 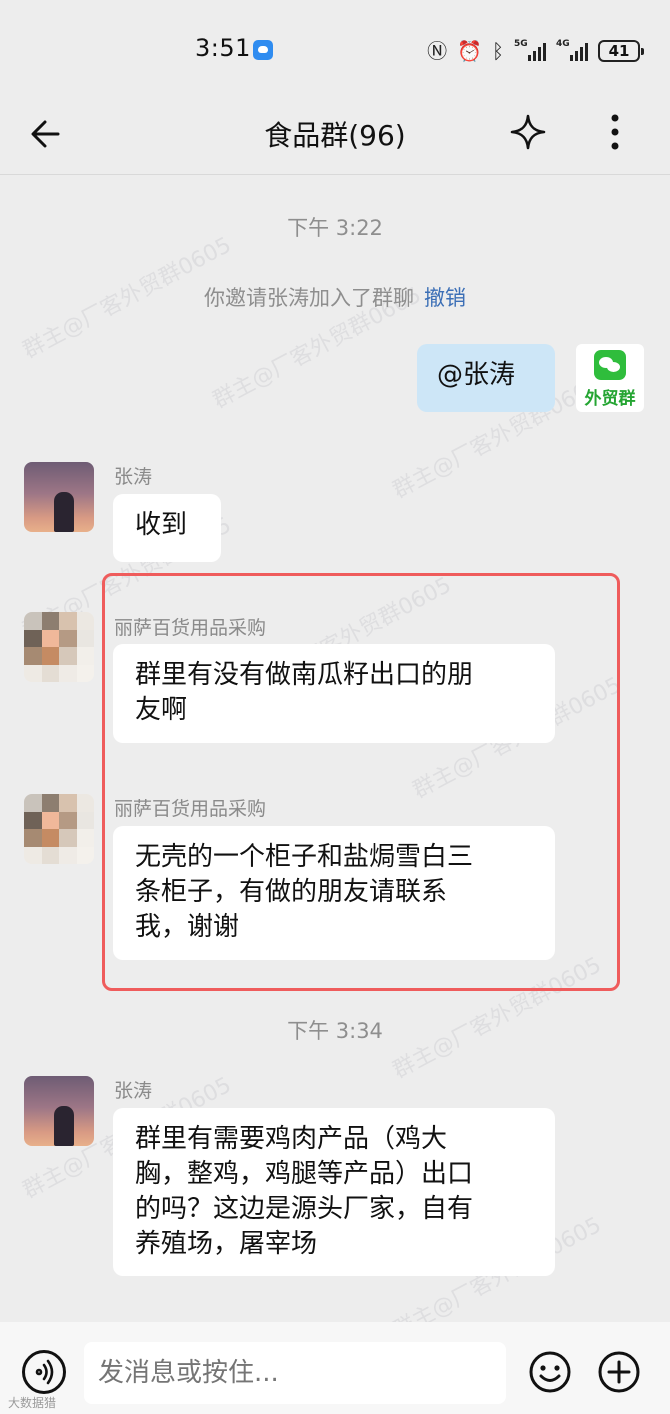 What do you see at coordinates (167, 528) in the screenshot?
I see `message-bubble: 收到` at bounding box center [167, 528].